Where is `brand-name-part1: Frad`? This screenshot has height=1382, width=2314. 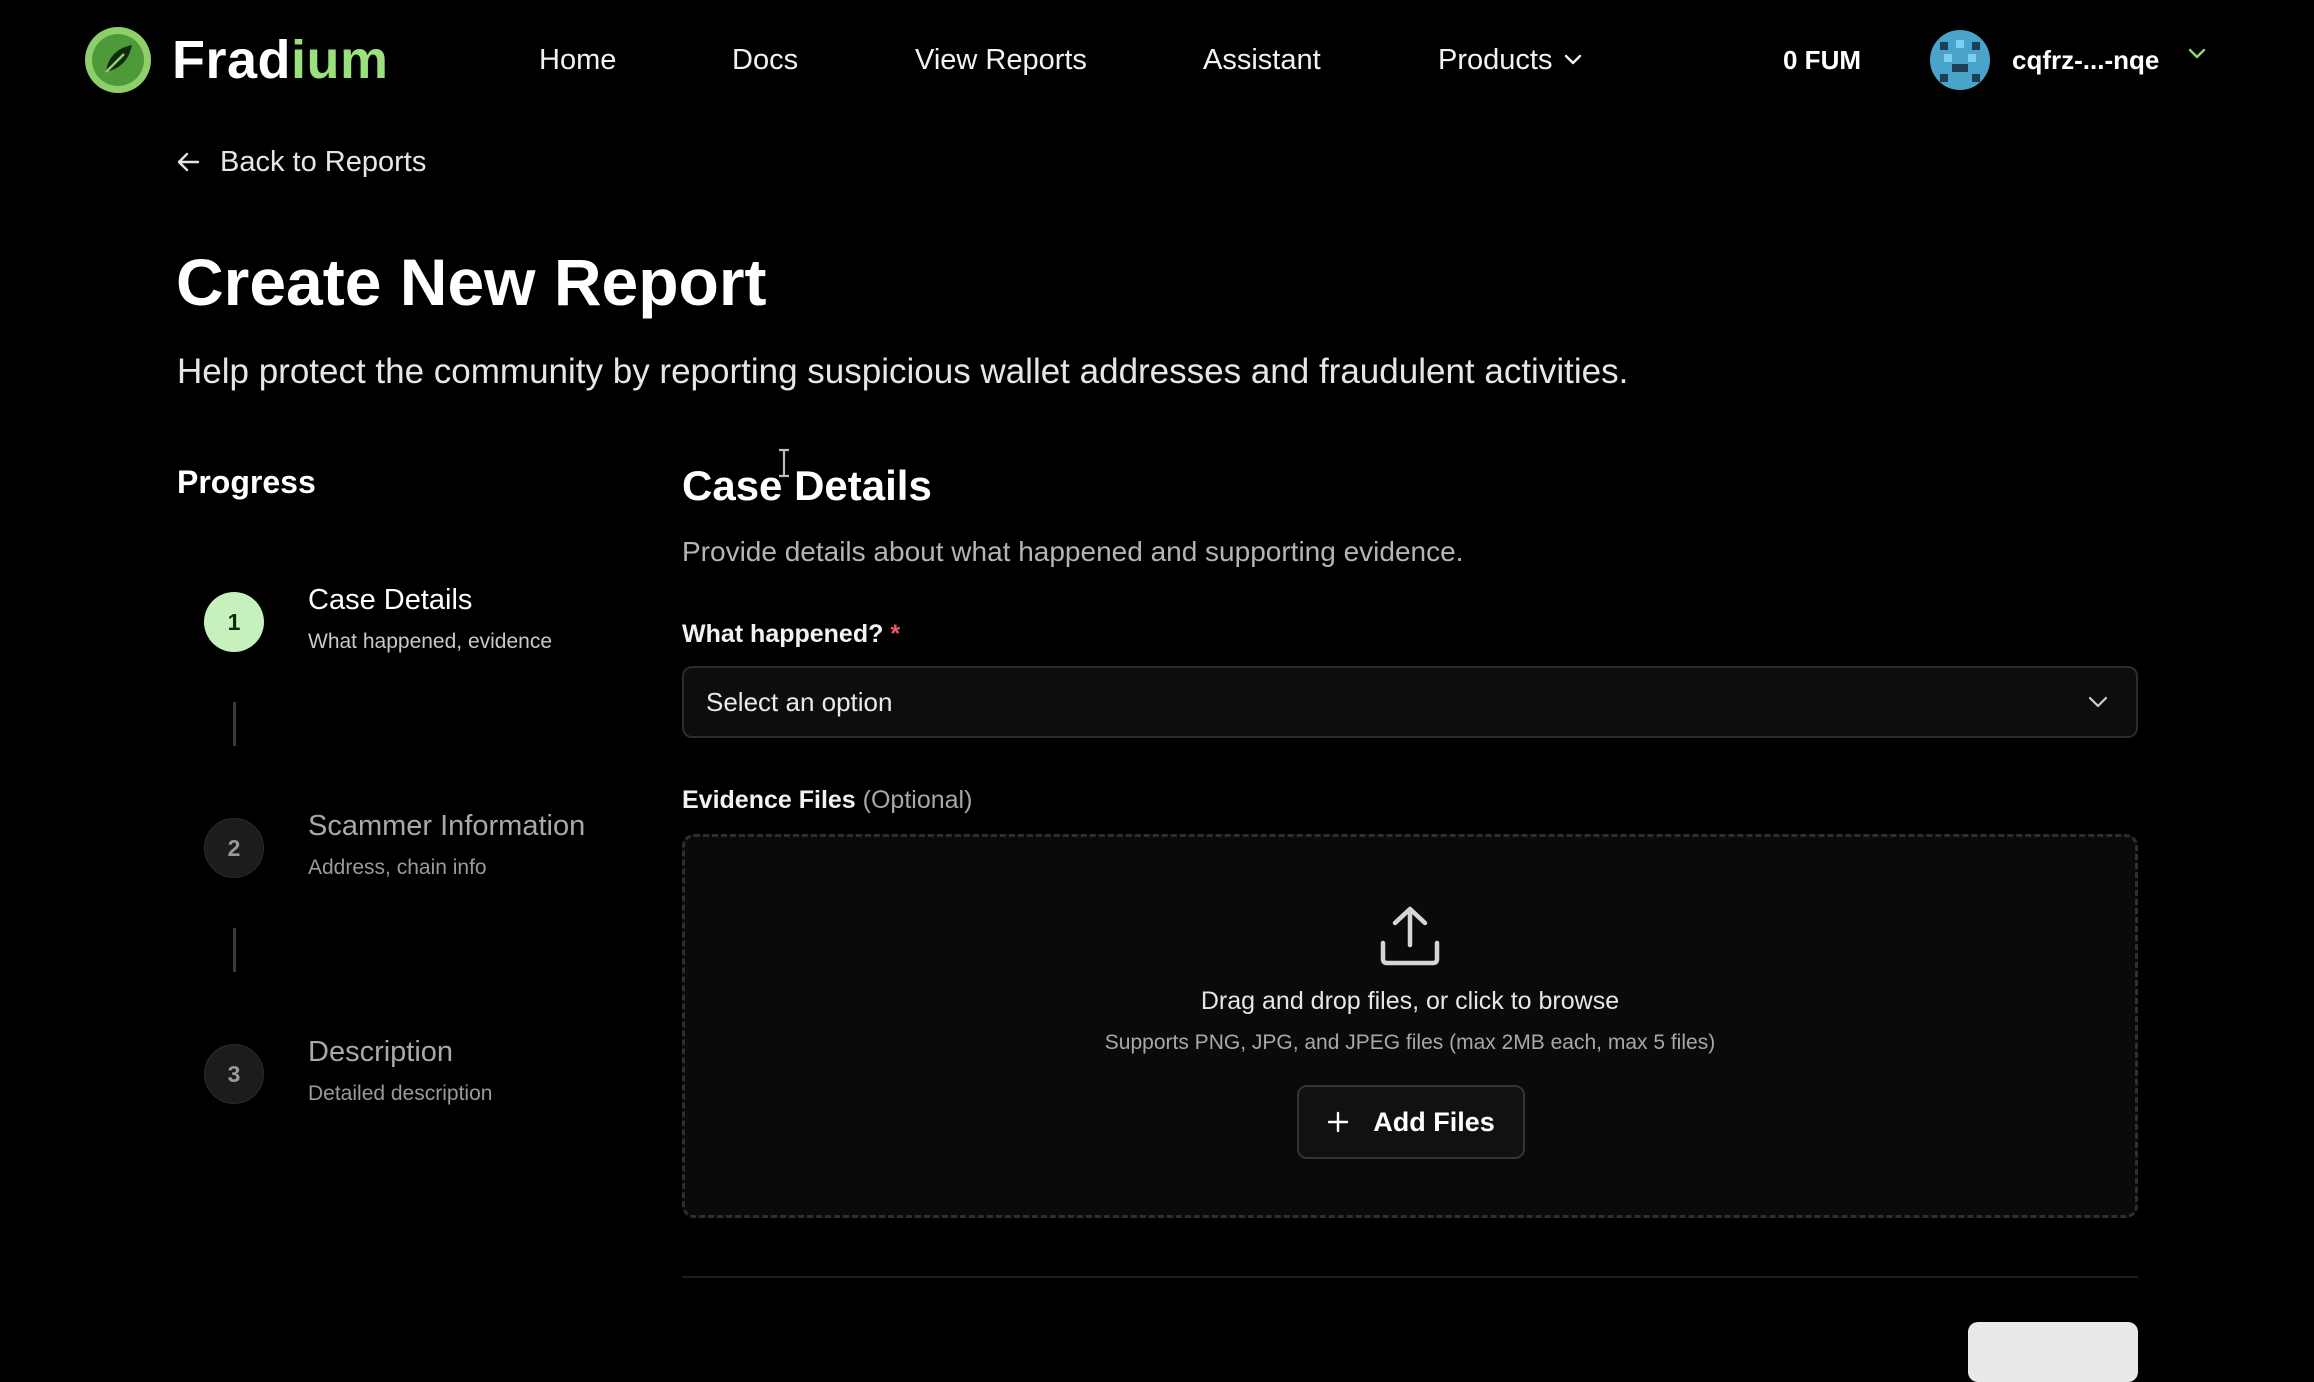 brand-name-part1: Frad is located at coordinates (232, 60).